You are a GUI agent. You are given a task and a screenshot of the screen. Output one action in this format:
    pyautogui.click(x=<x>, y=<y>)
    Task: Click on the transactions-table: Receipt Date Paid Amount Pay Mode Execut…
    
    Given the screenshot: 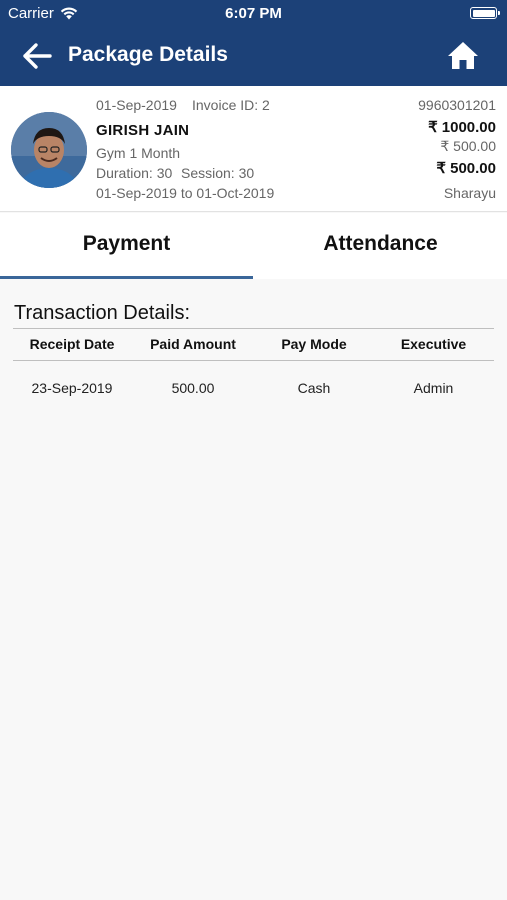 What is the action you would take?
    pyautogui.click(x=253, y=371)
    